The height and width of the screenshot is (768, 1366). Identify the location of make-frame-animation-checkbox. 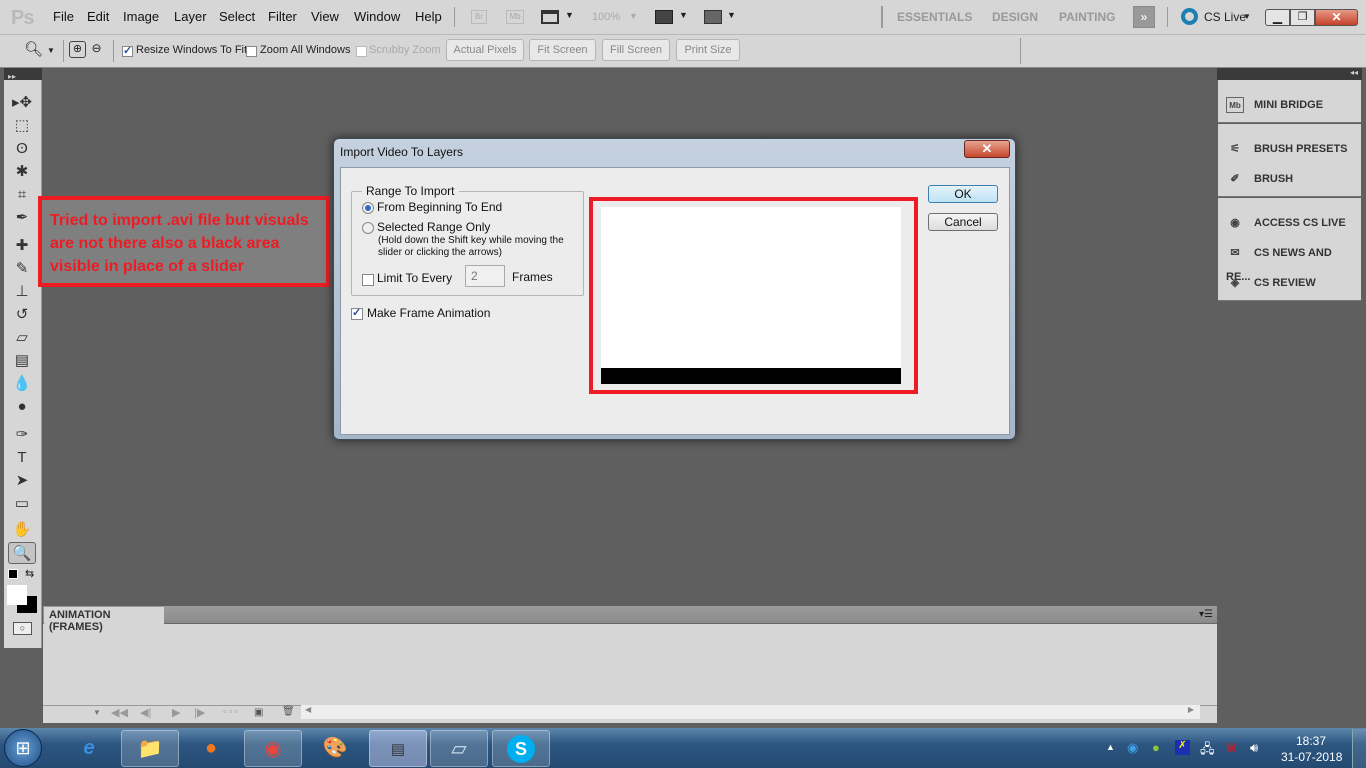
(357, 313).